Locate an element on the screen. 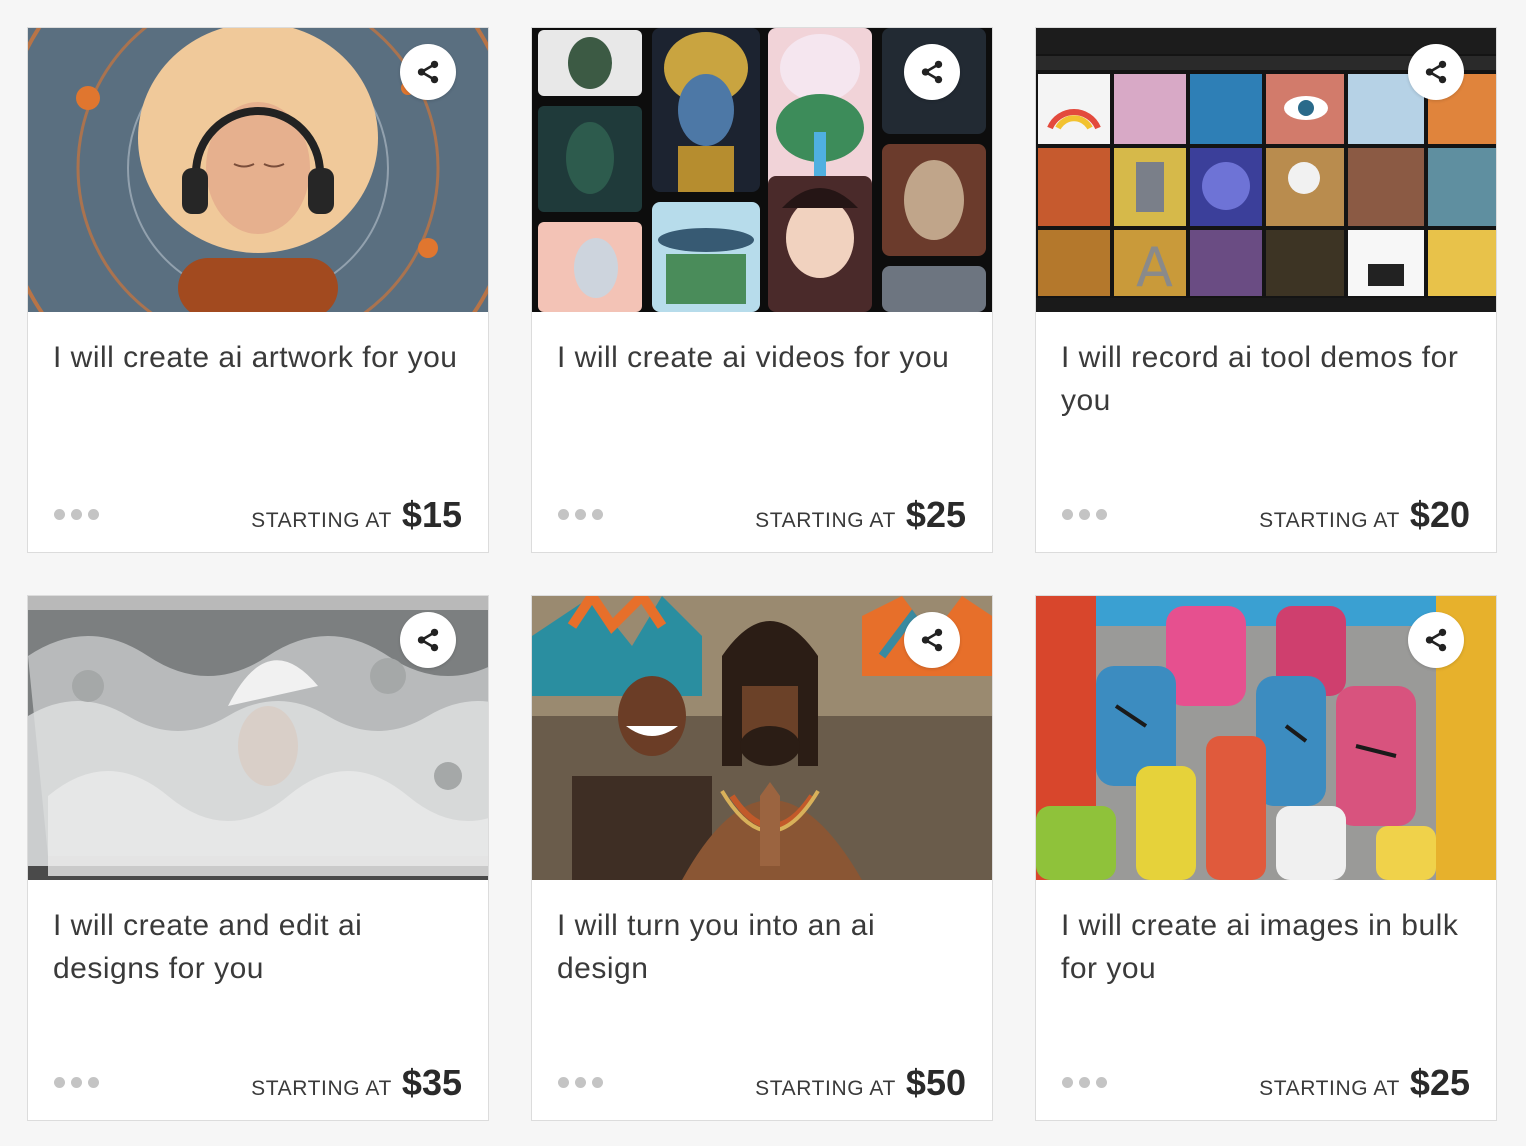 This screenshot has width=1526, height=1146. price-block: STARTING AT $50 is located at coordinates (860, 1083).